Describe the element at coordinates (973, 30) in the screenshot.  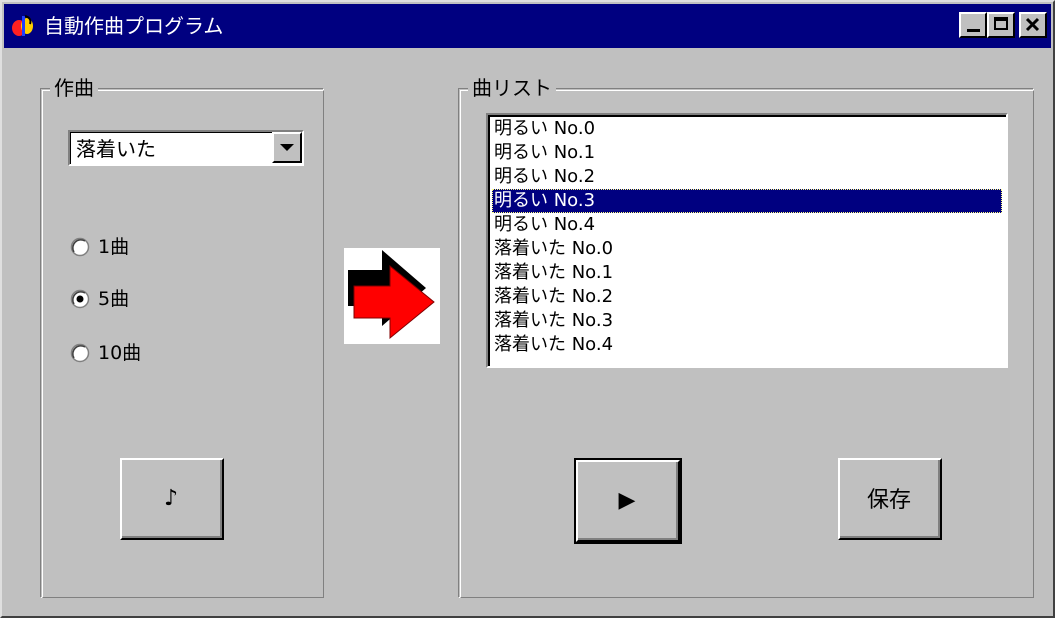
I see `minimize-icon` at that location.